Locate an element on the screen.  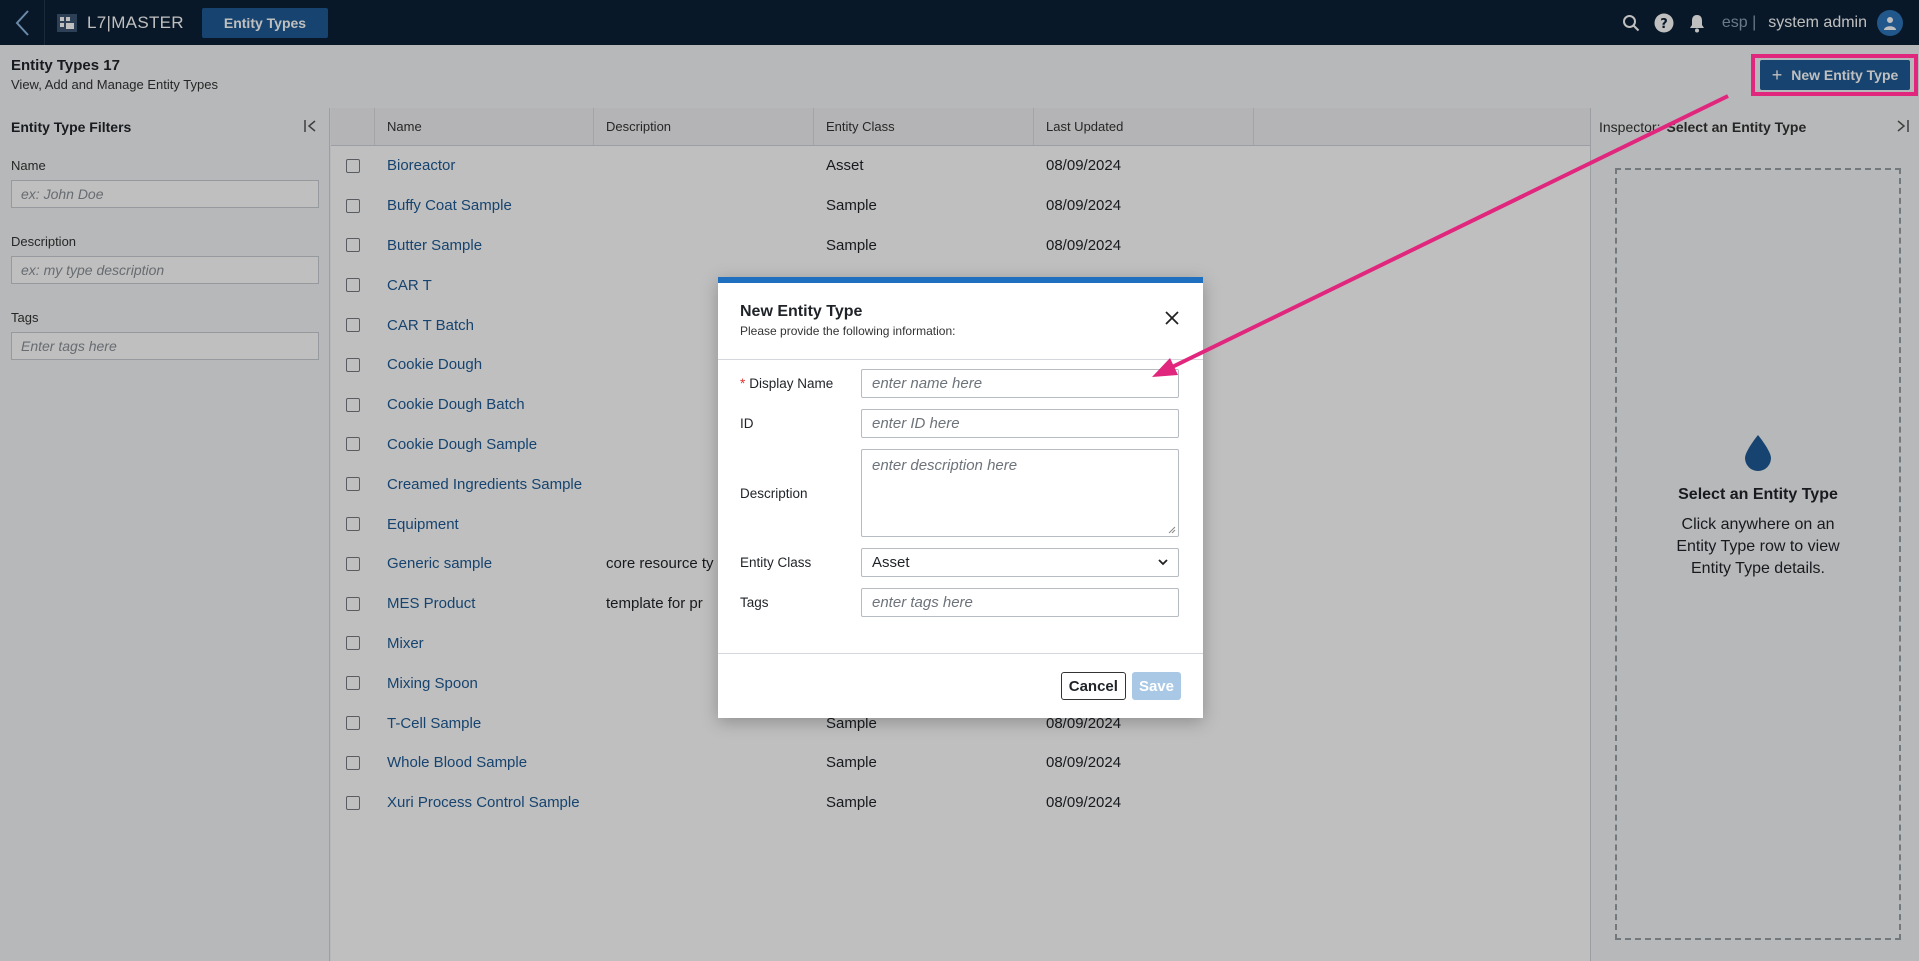
id-label: ID is located at coordinates (747, 423).